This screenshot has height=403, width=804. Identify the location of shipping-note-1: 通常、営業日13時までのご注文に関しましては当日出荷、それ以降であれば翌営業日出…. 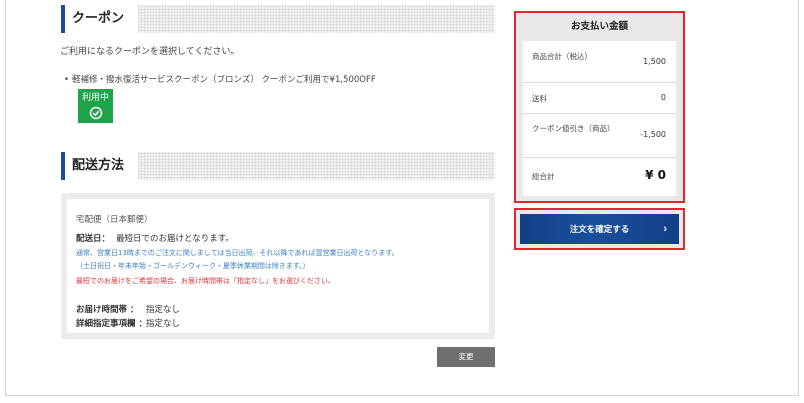
(237, 253).